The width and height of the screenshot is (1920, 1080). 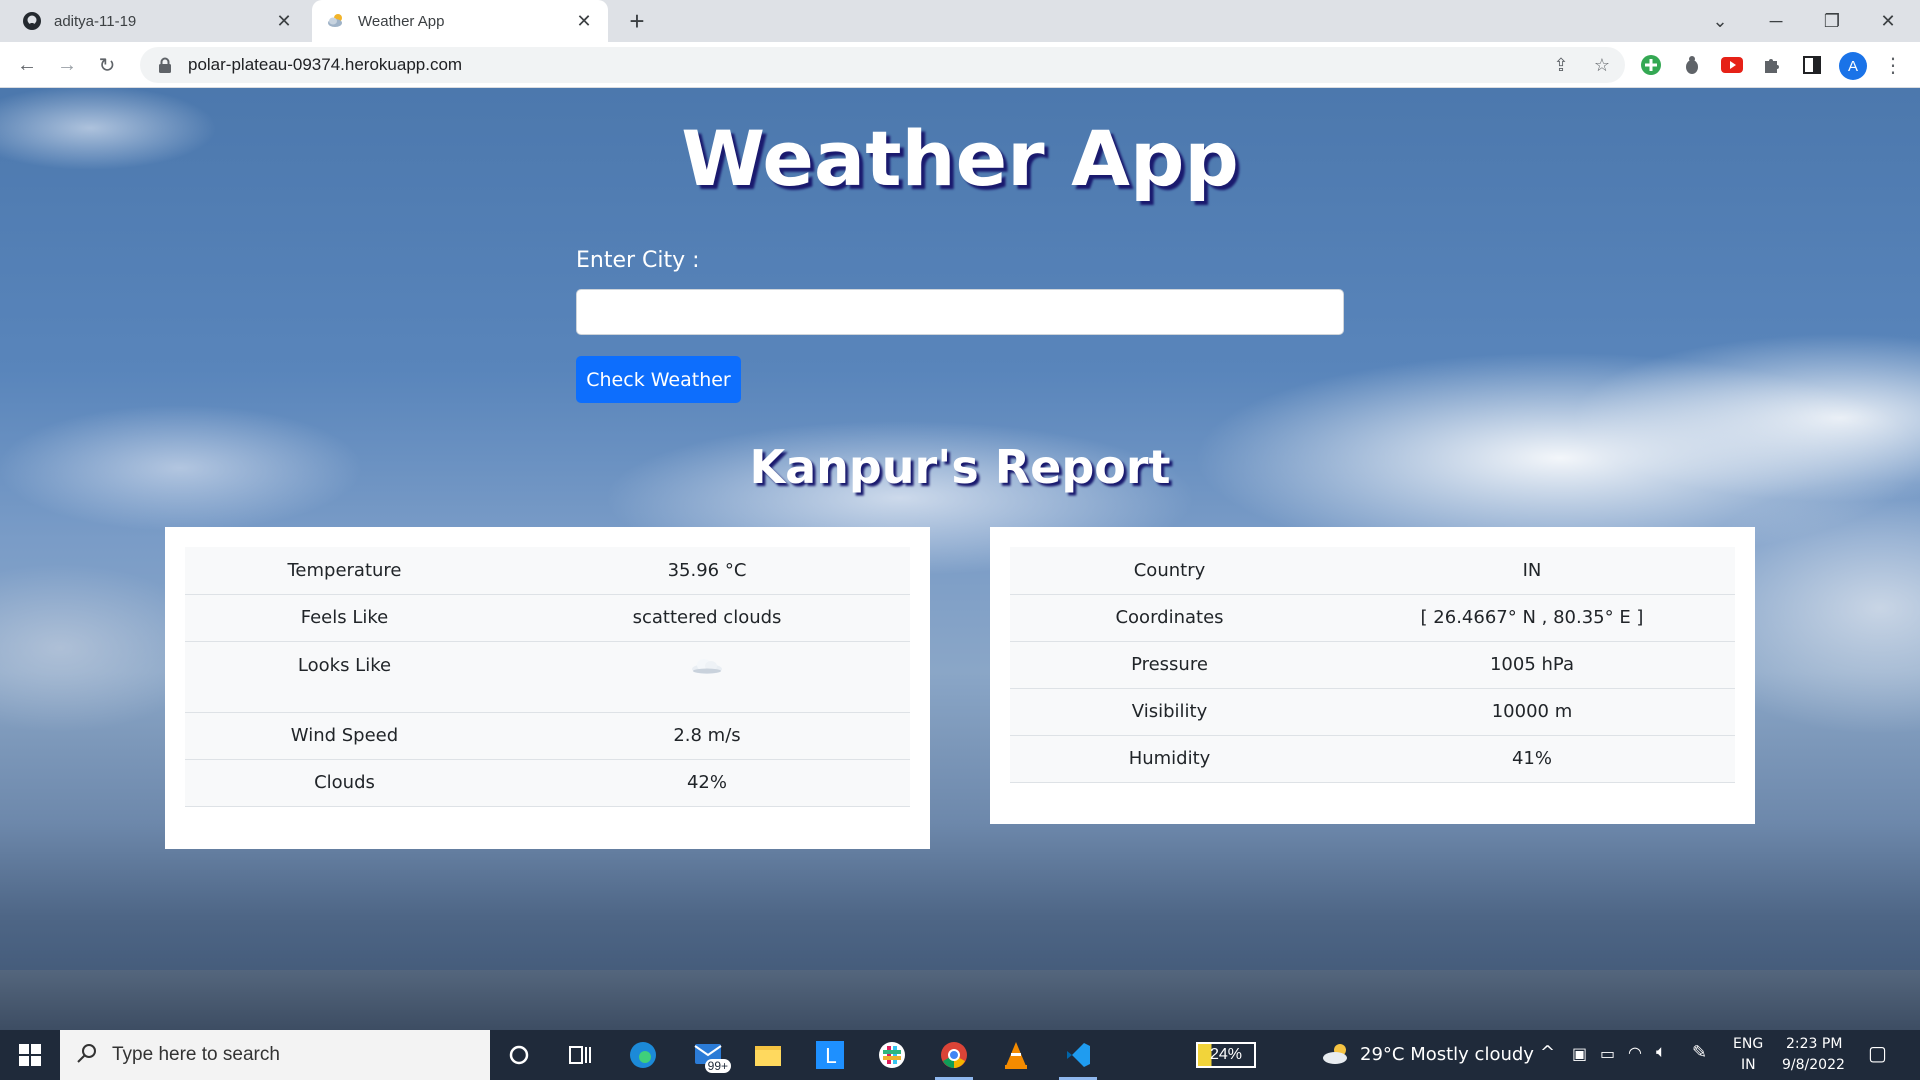 I want to click on table-row: Feels Like scattered clouds, so click(x=547, y=618).